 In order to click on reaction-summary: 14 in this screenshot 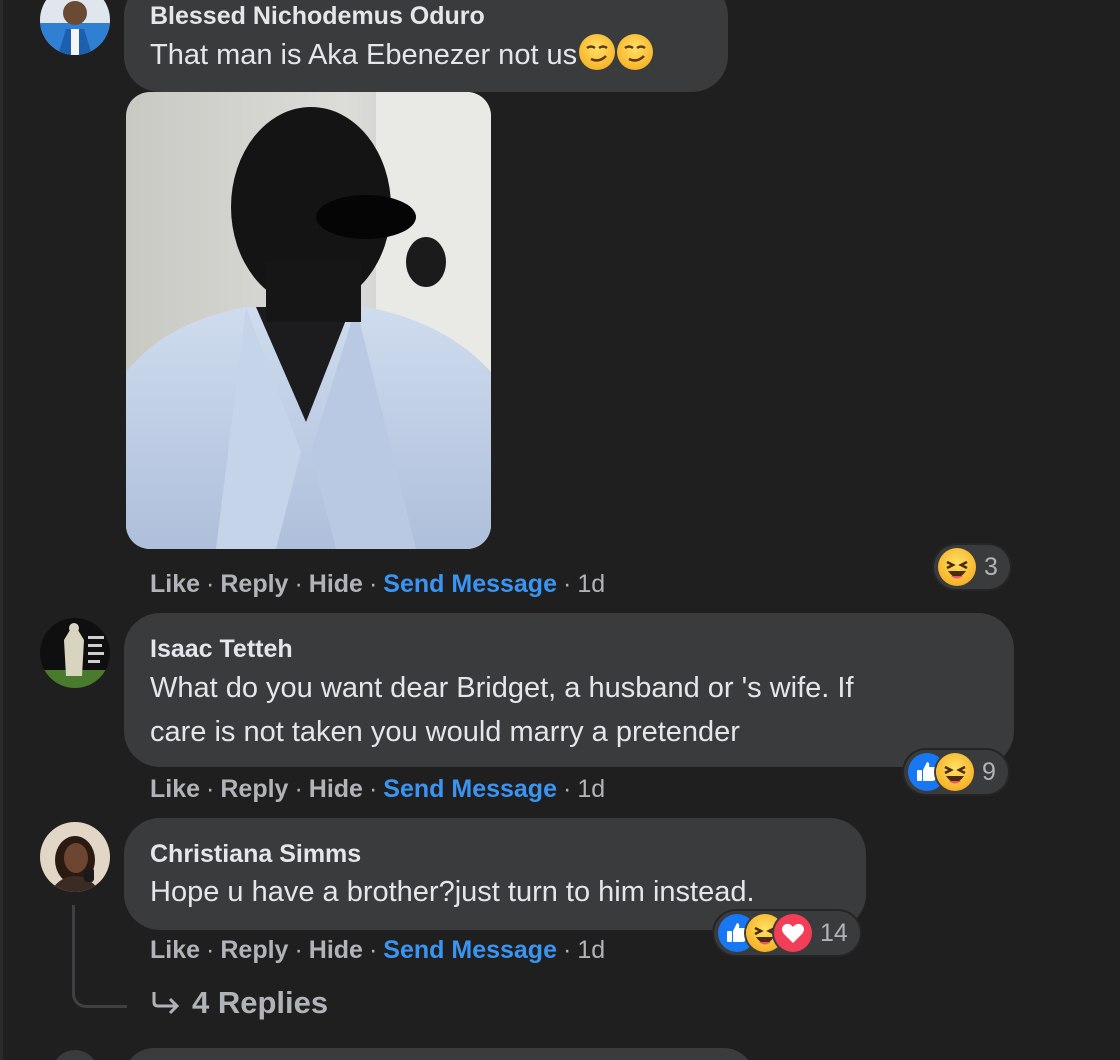, I will do `click(787, 933)`.